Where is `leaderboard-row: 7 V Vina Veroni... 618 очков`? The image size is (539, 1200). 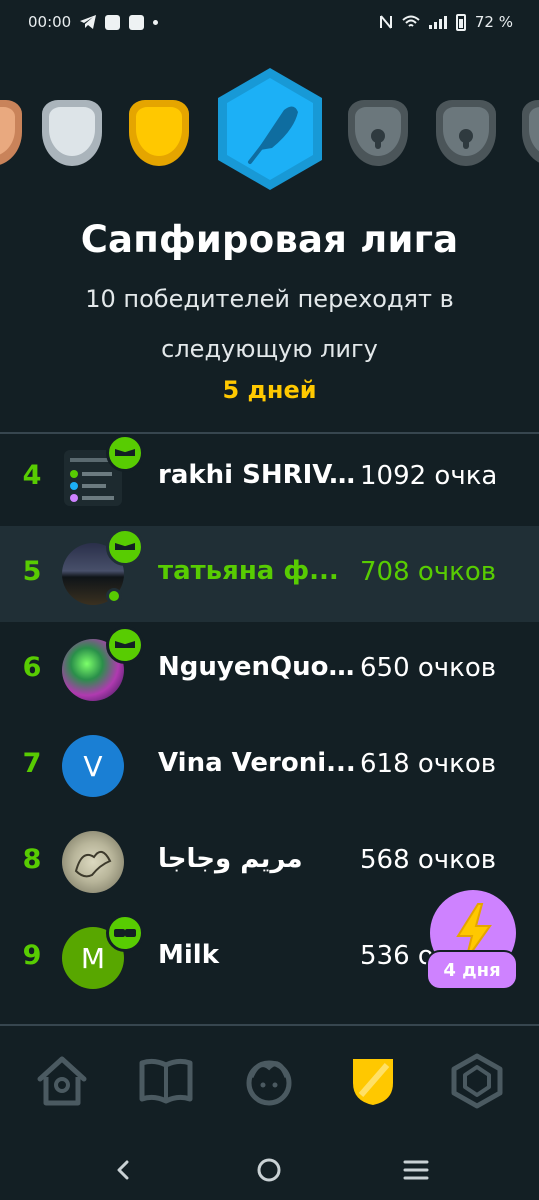
leaderboard-row: 7 V Vina Veroni... 618 очков is located at coordinates (269, 766).